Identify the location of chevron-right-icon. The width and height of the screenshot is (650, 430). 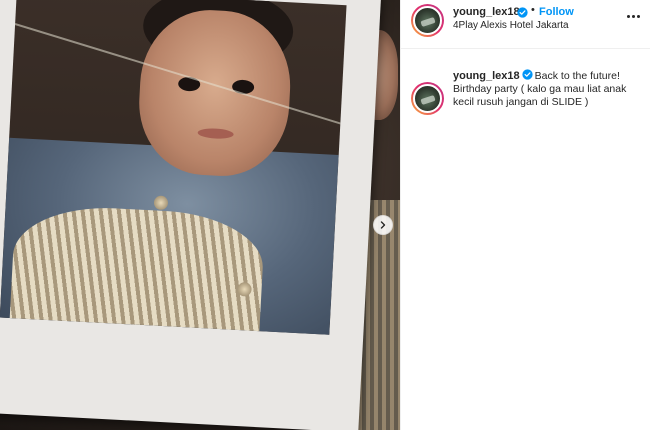
(383, 225).